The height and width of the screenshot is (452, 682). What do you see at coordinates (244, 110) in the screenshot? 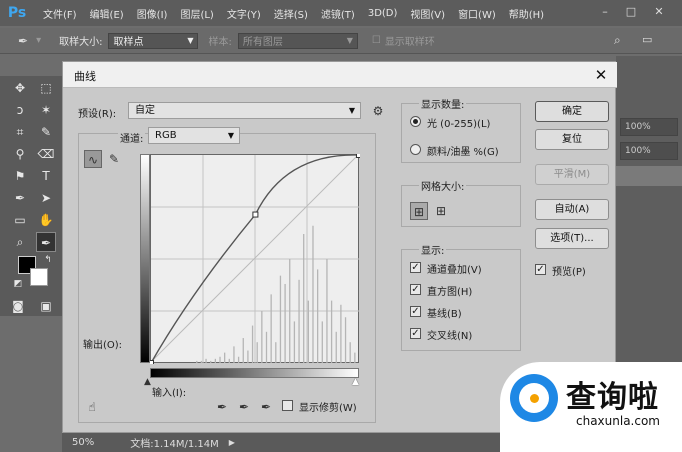
I see `preset-select: 自定 ▼` at bounding box center [244, 110].